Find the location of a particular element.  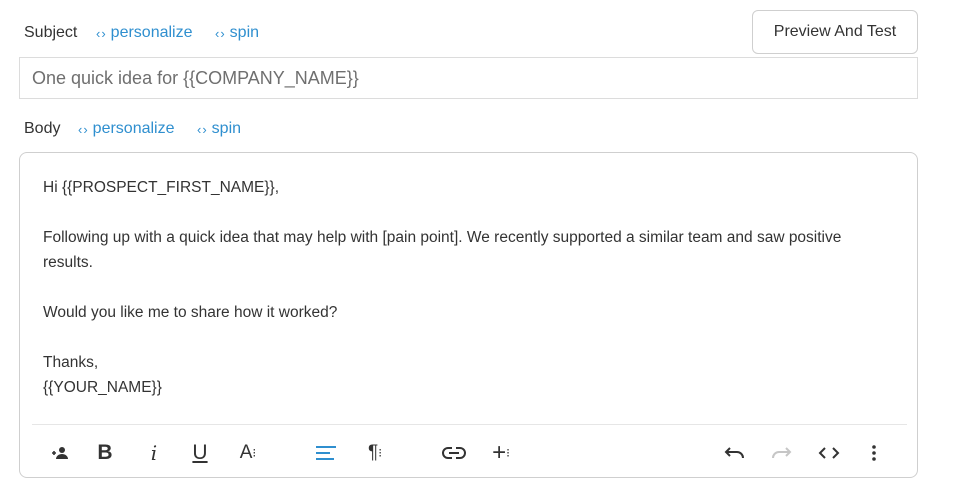

add-person-icon is located at coordinates (60, 453).